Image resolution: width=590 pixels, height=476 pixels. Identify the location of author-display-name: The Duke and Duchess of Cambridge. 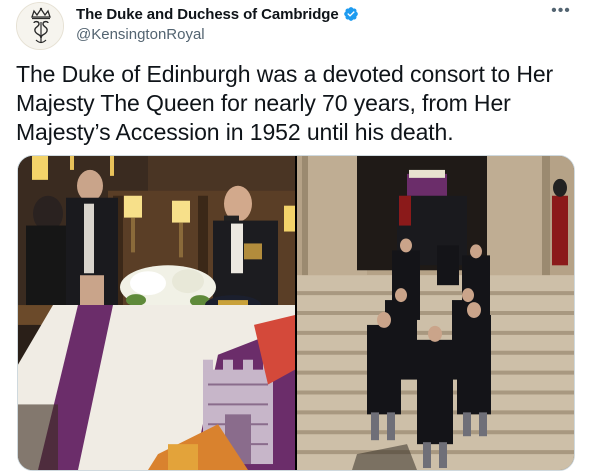
(207, 14).